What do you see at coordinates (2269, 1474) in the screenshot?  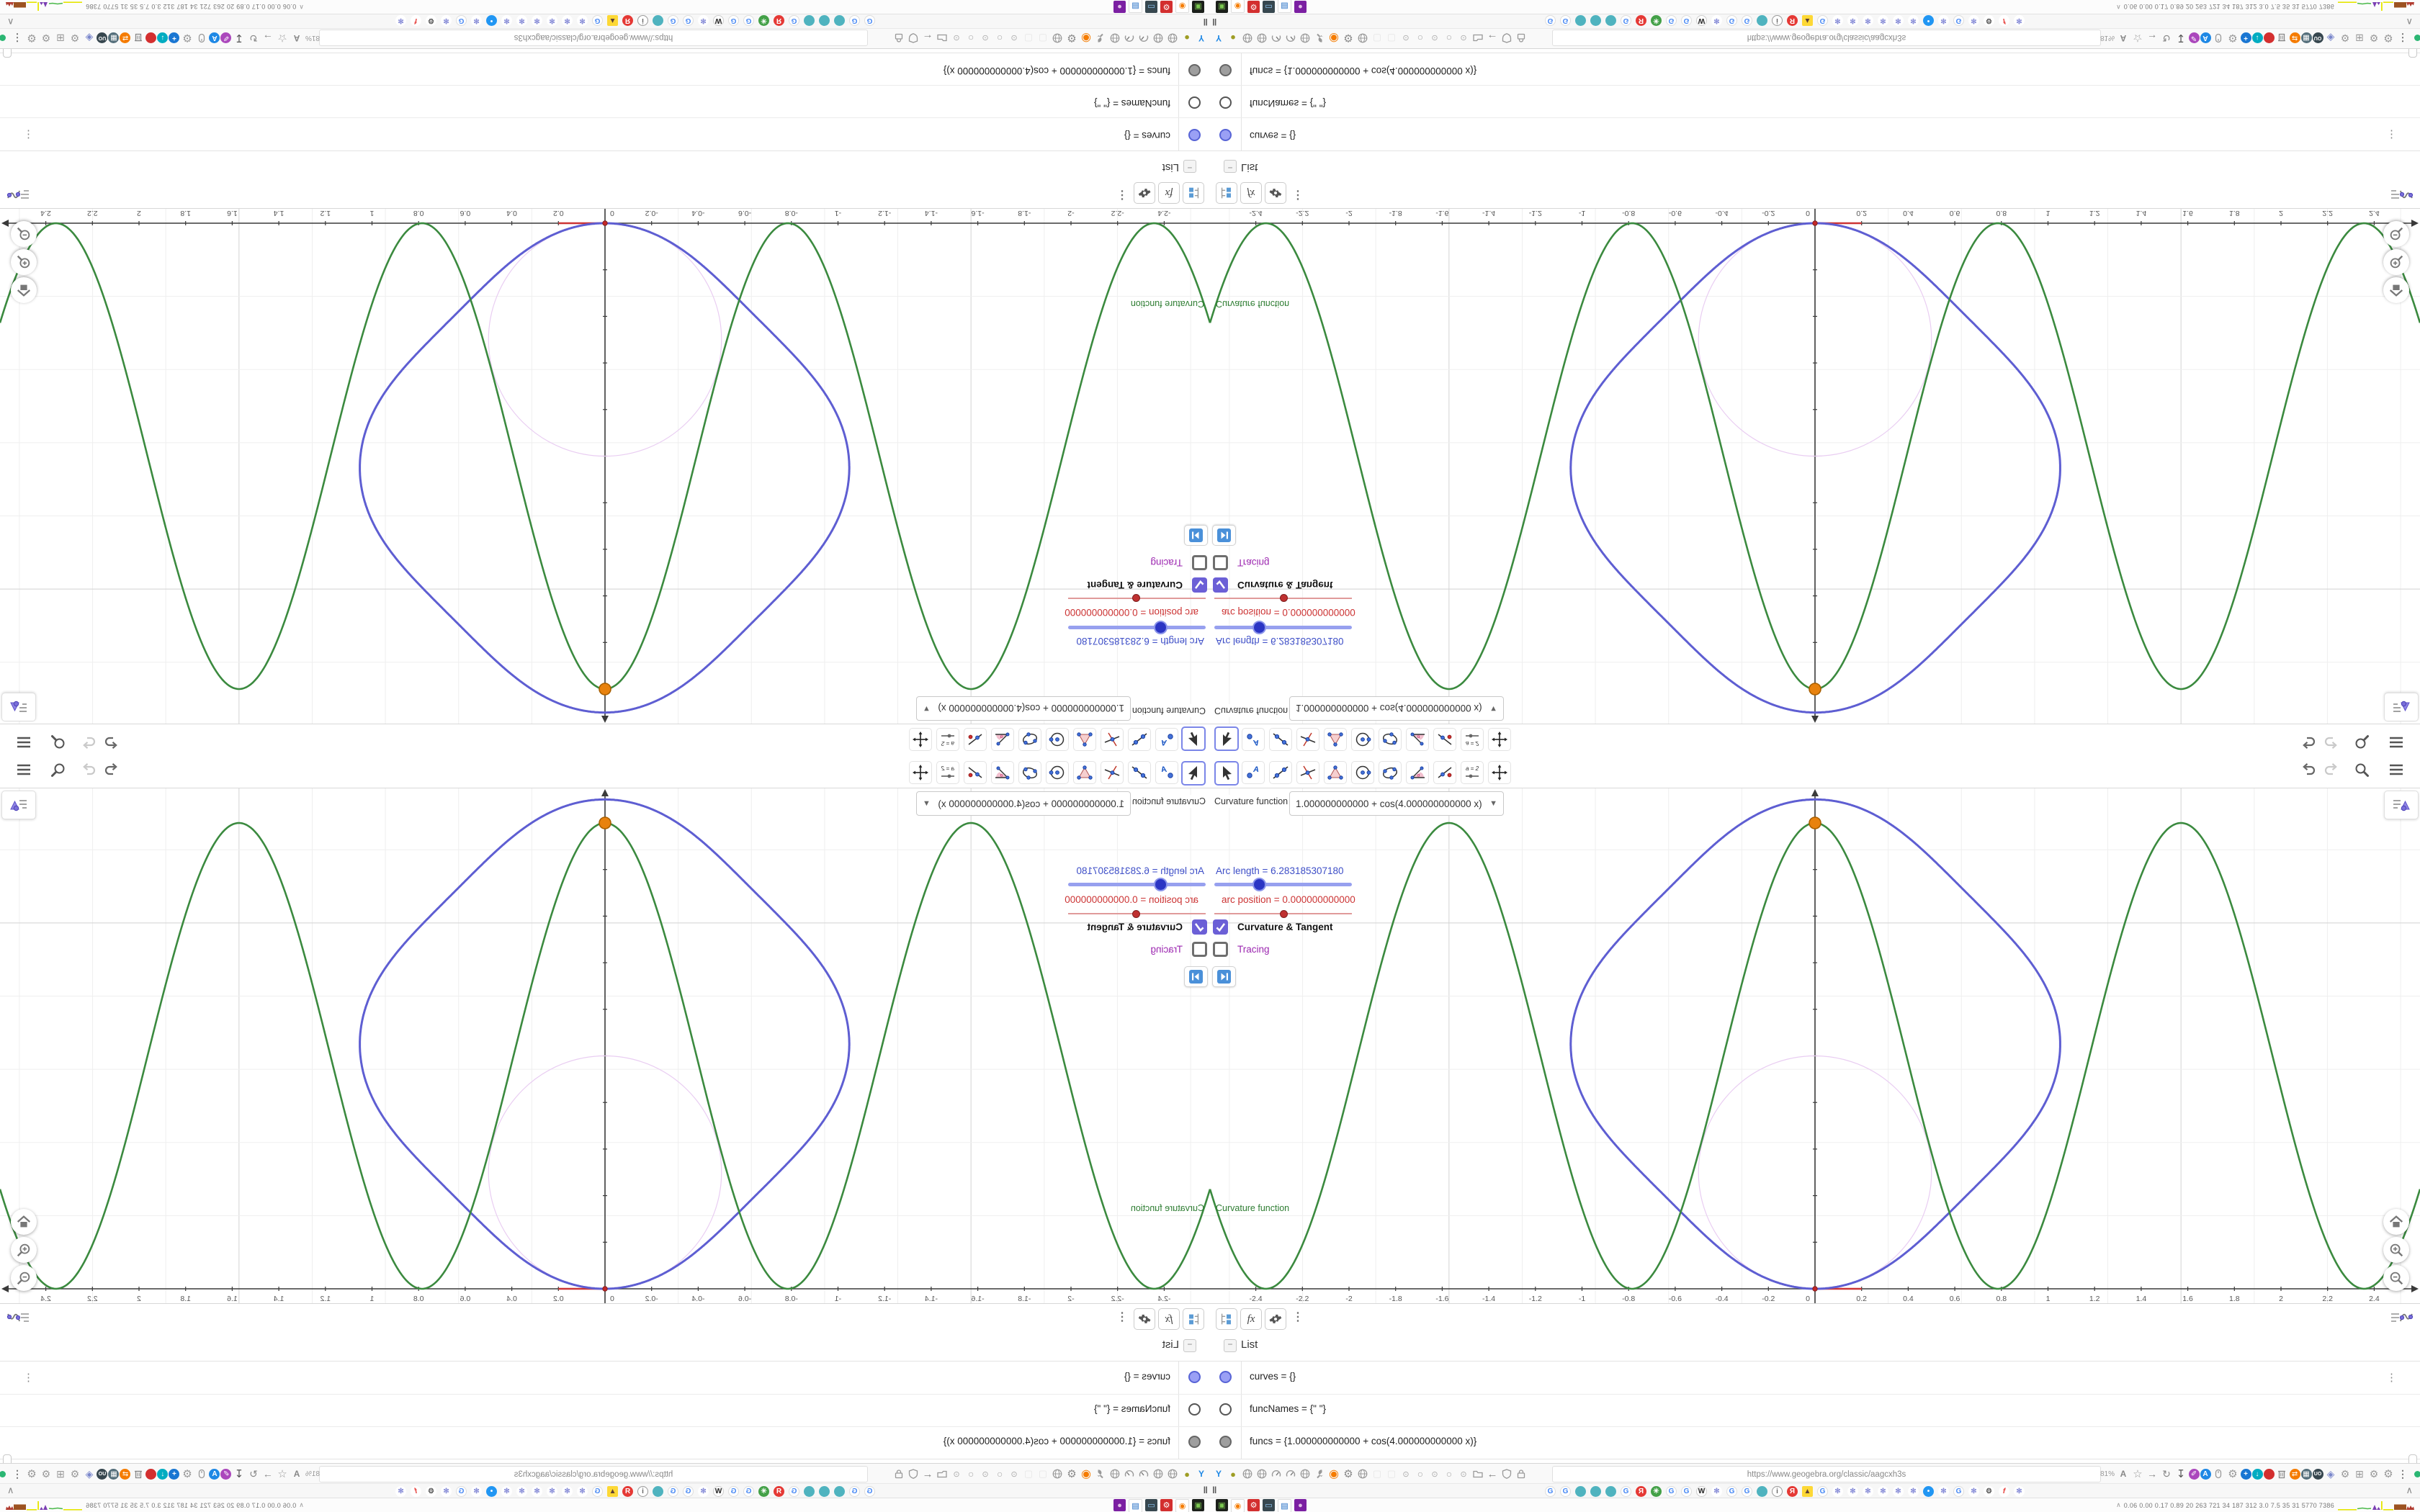 I see `red-badge-icon` at bounding box center [2269, 1474].